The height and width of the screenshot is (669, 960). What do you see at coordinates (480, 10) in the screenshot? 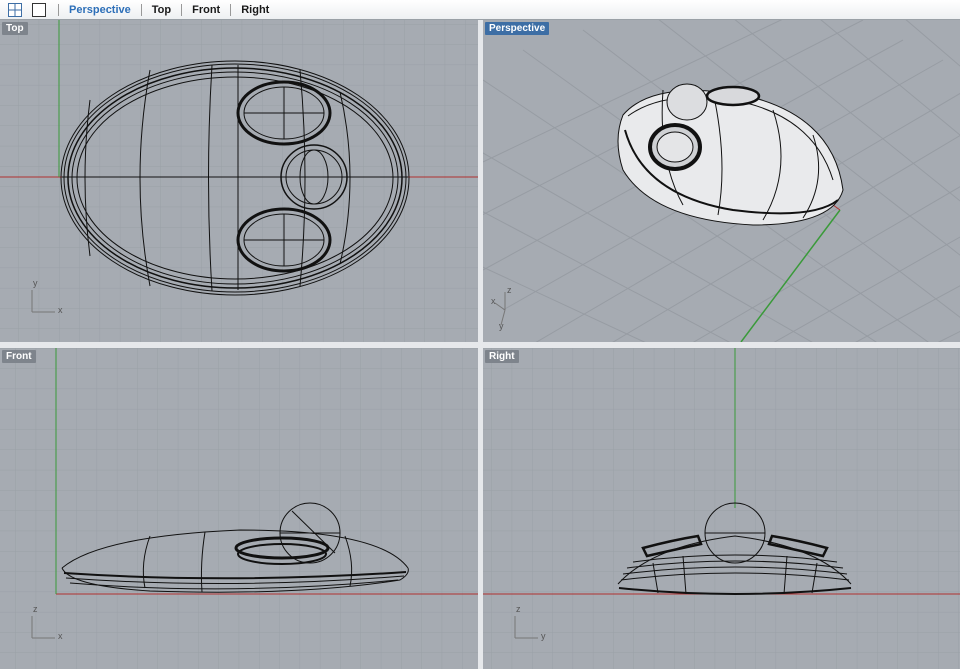
I see `viewport-tab-bar: Perspective Top Front Right` at bounding box center [480, 10].